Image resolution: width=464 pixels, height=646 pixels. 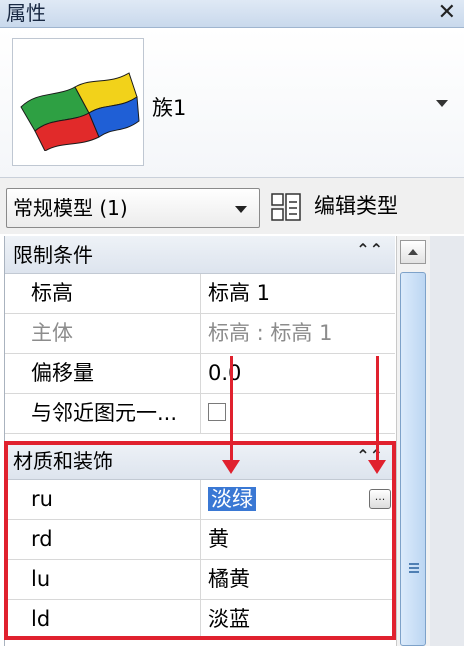 I want to click on property-row: 主体 标高 : 标高 1, so click(x=200, y=334).